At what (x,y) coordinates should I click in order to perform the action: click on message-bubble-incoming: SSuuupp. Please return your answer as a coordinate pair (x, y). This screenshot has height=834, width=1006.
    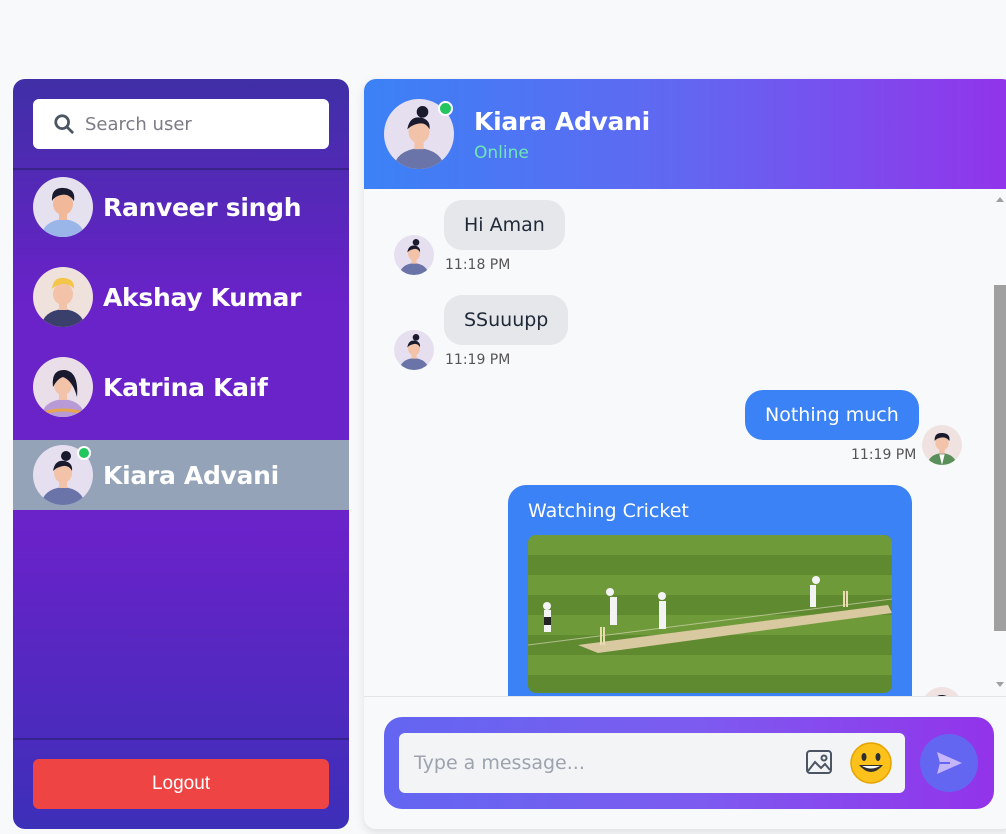
    Looking at the image, I should click on (506, 320).